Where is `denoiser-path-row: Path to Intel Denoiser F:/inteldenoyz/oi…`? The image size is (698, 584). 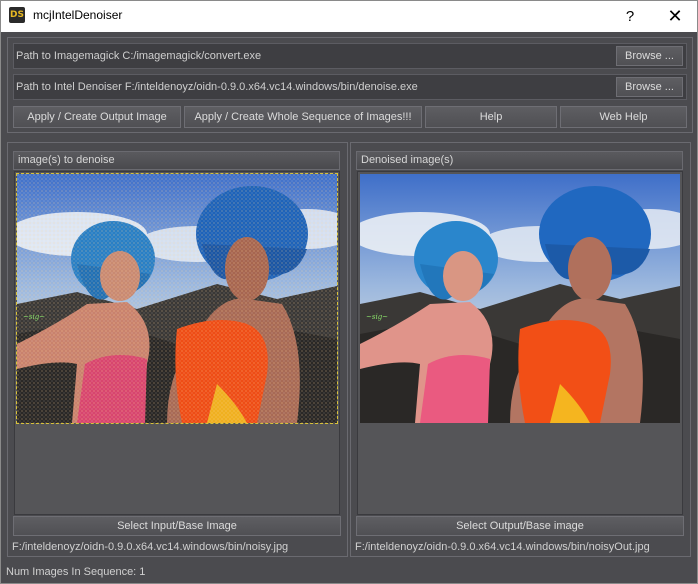 denoiser-path-row: Path to Intel Denoiser F:/inteldenoyz/oi… is located at coordinates (350, 87).